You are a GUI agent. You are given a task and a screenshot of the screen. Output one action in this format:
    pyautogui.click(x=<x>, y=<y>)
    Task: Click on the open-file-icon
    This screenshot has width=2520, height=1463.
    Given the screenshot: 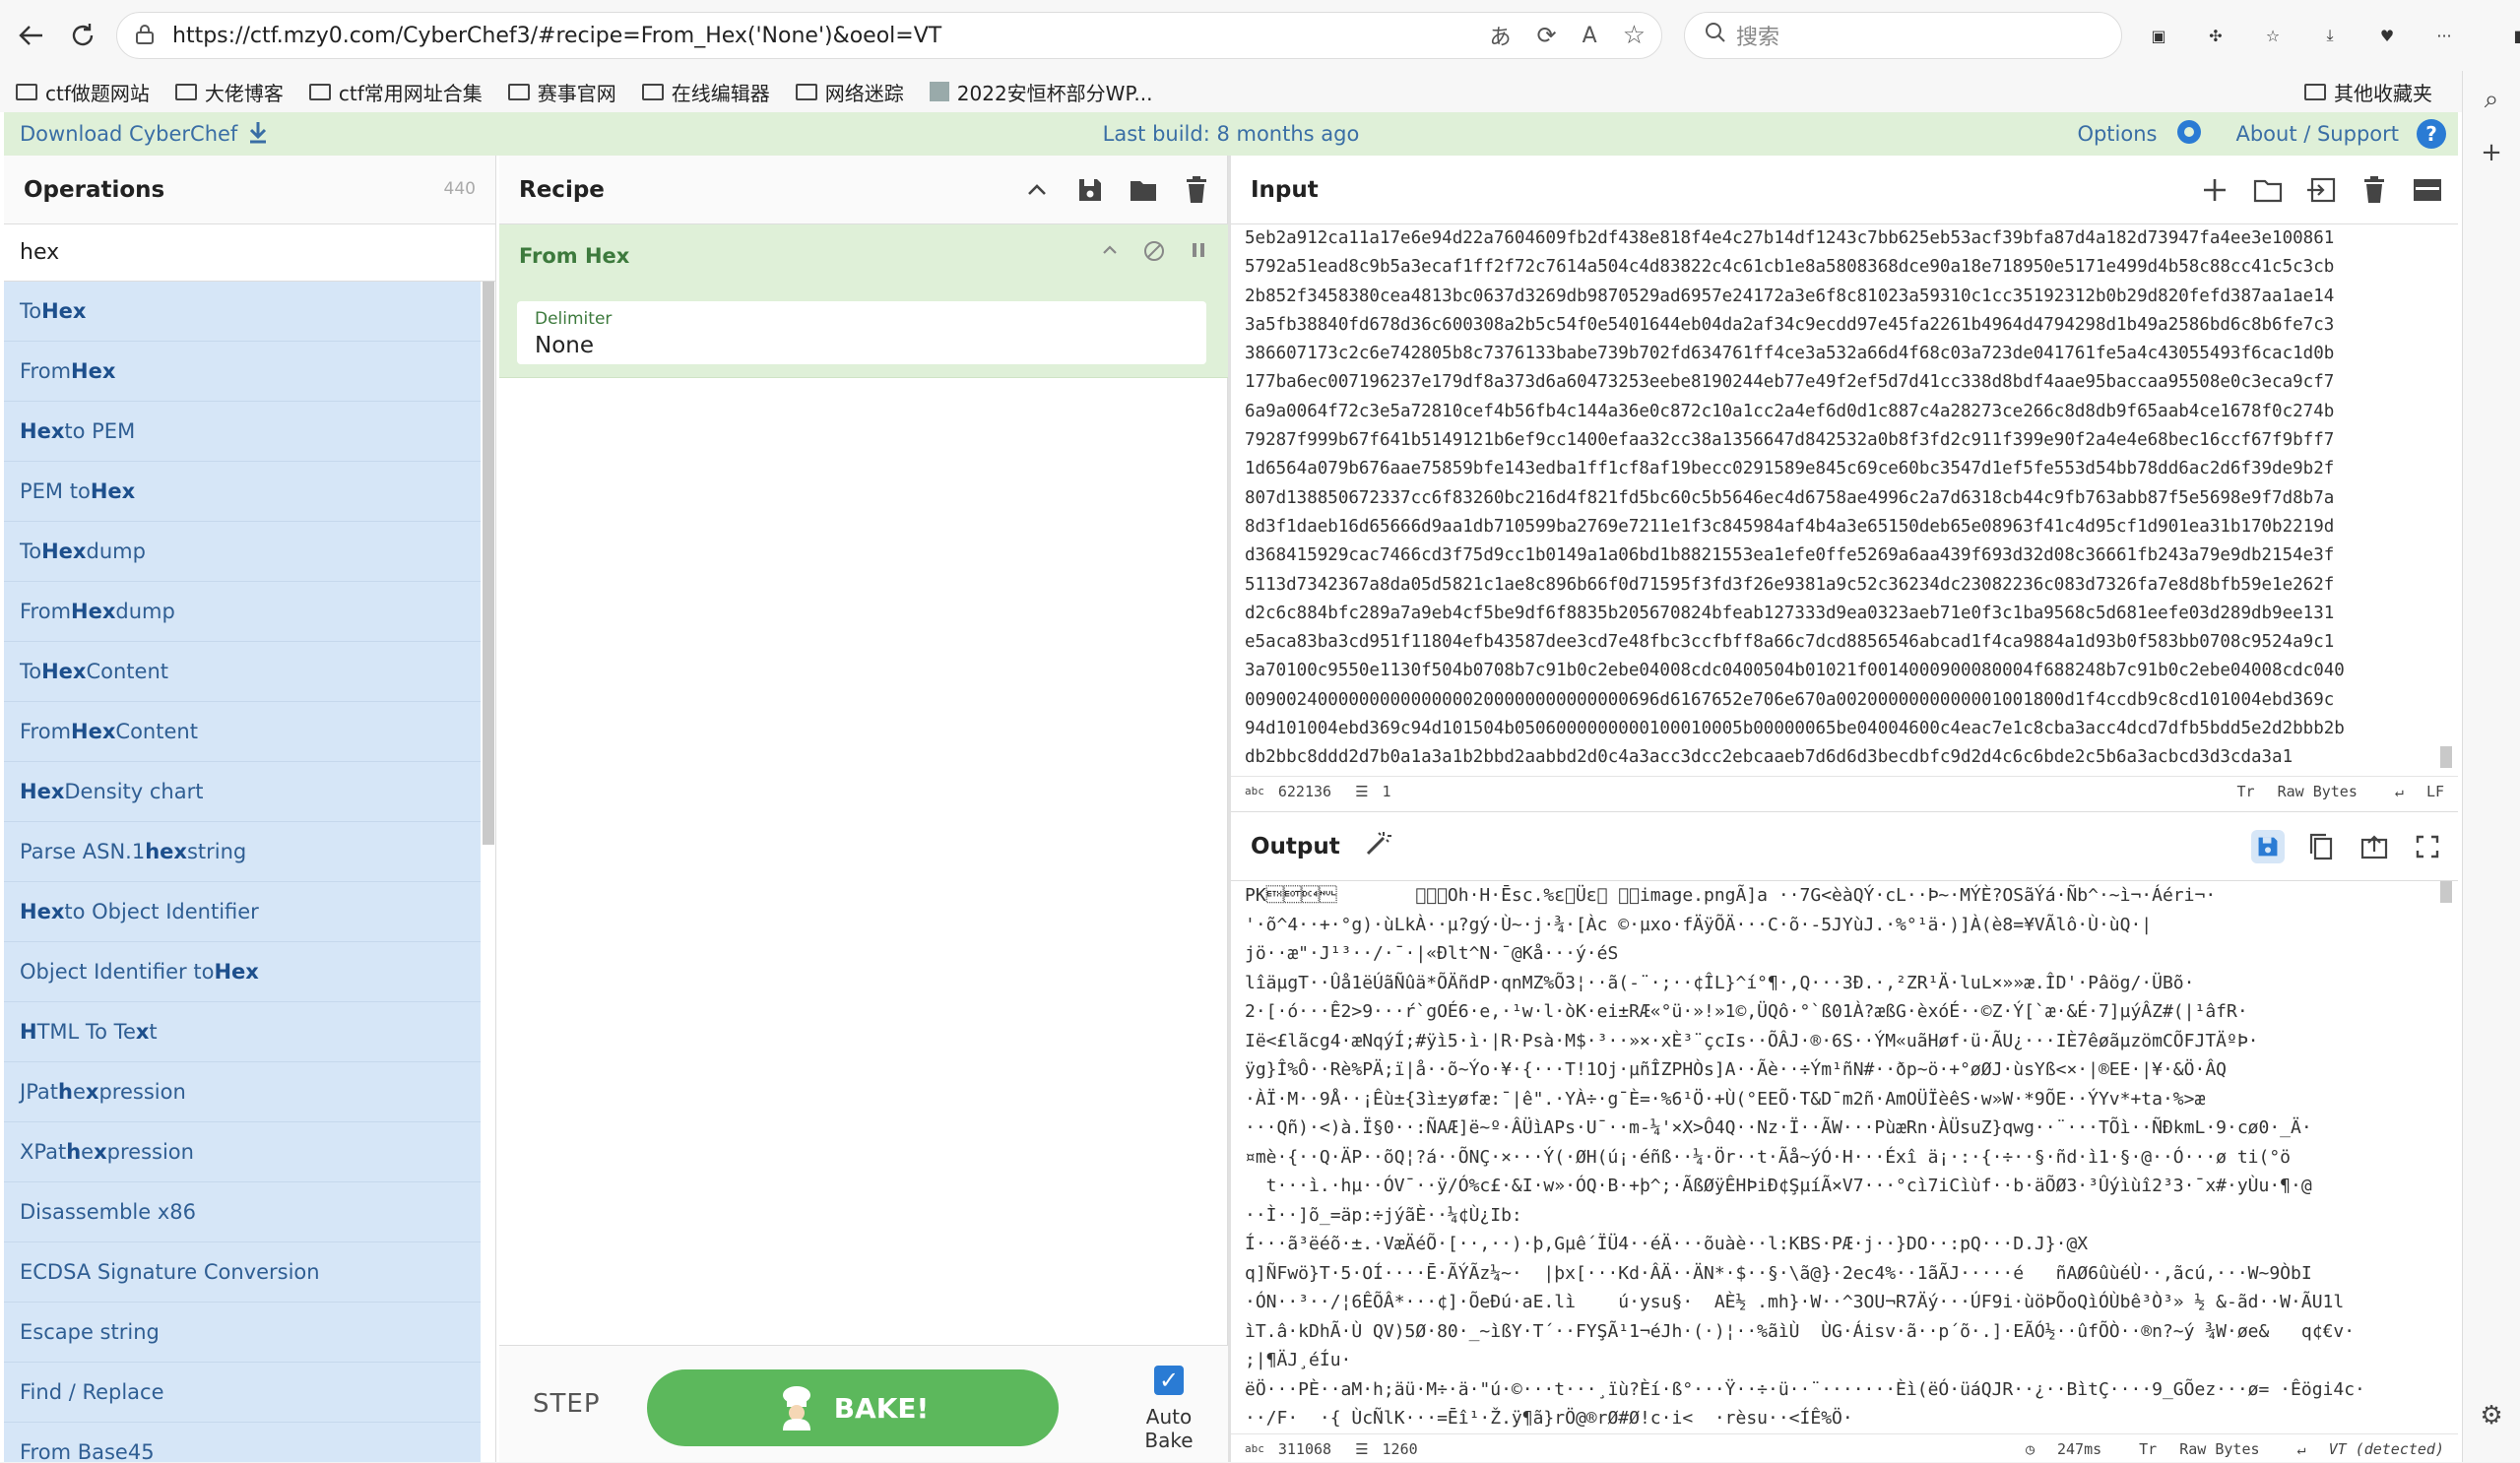 What is the action you would take?
    pyautogui.click(x=2321, y=190)
    